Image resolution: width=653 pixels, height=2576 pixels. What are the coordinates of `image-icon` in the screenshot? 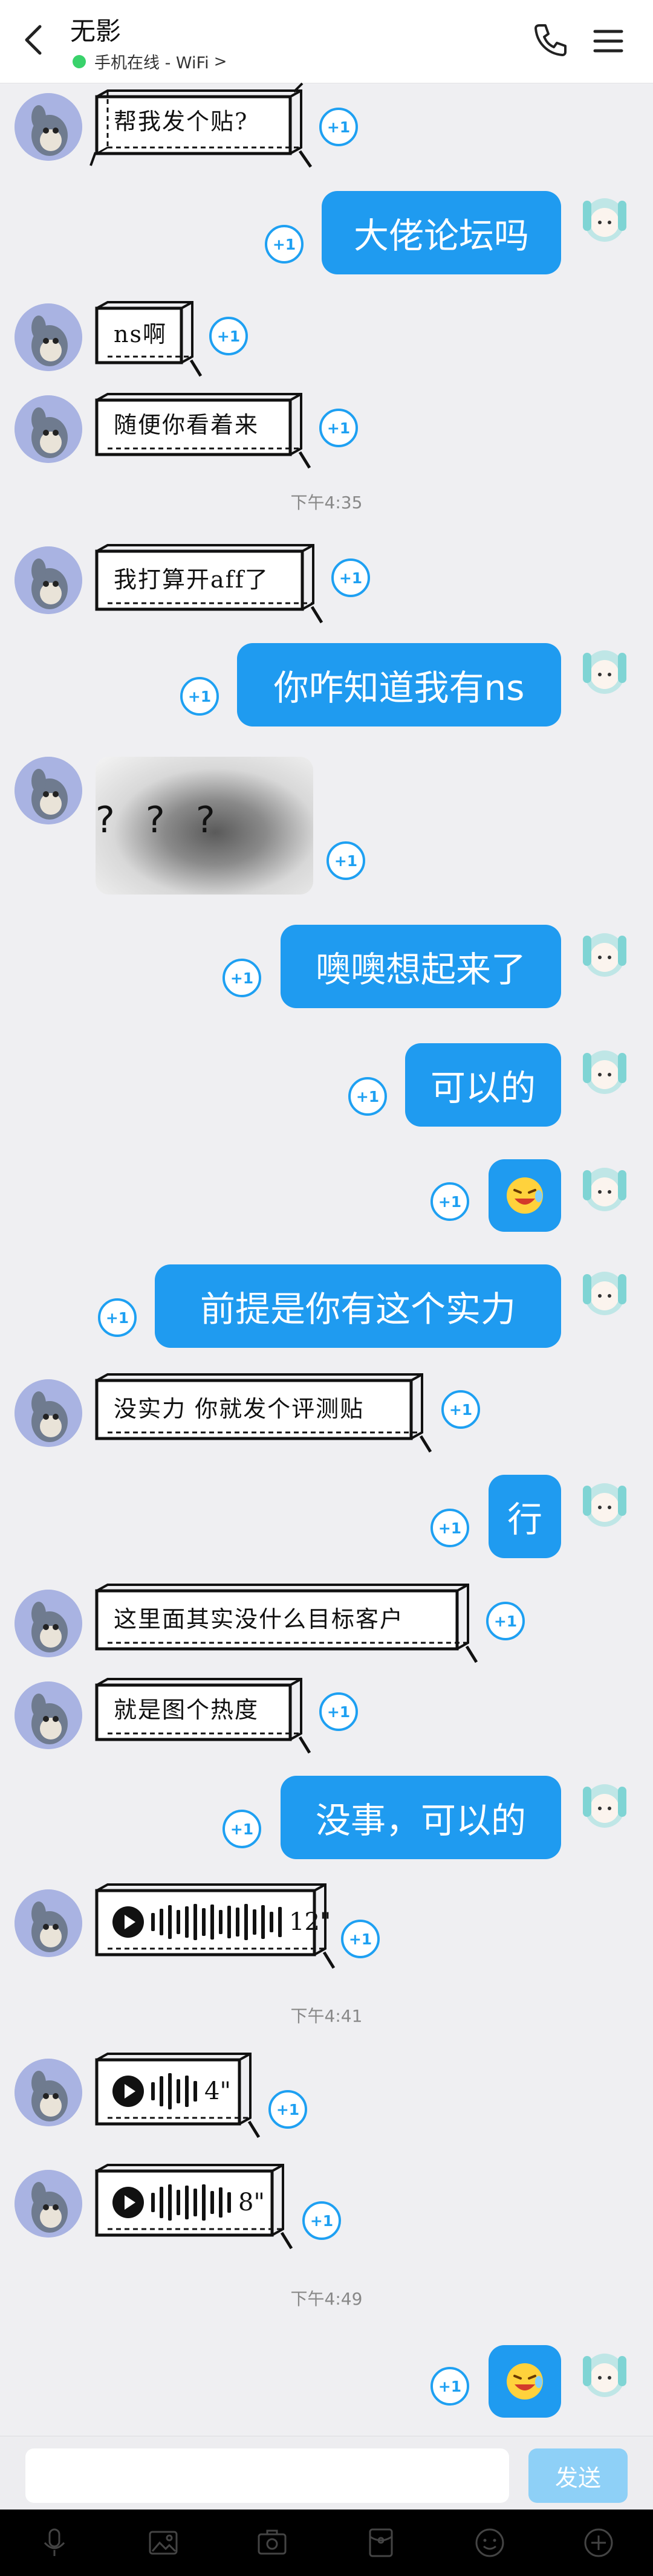 It's located at (164, 2543).